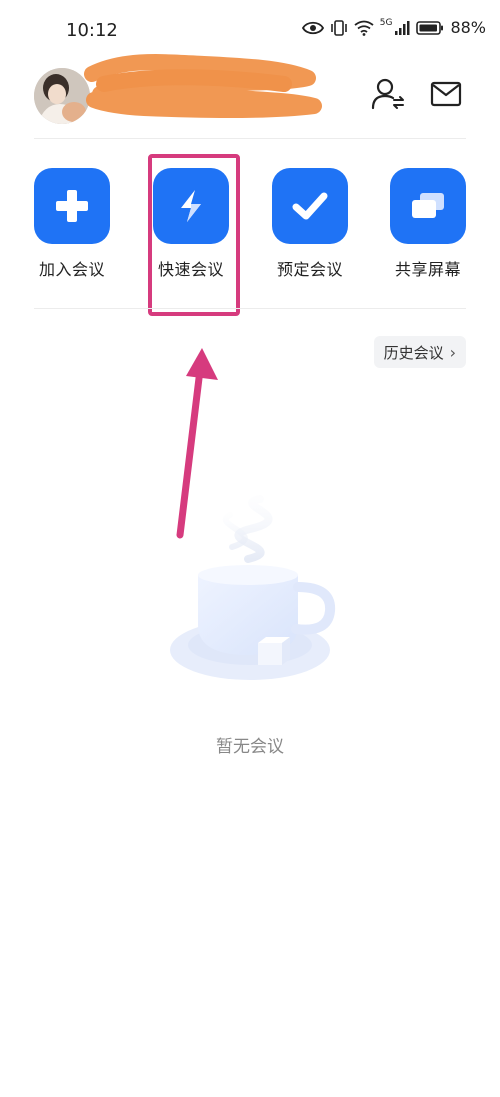  What do you see at coordinates (203, 86) in the screenshot?
I see `redacted-username` at bounding box center [203, 86].